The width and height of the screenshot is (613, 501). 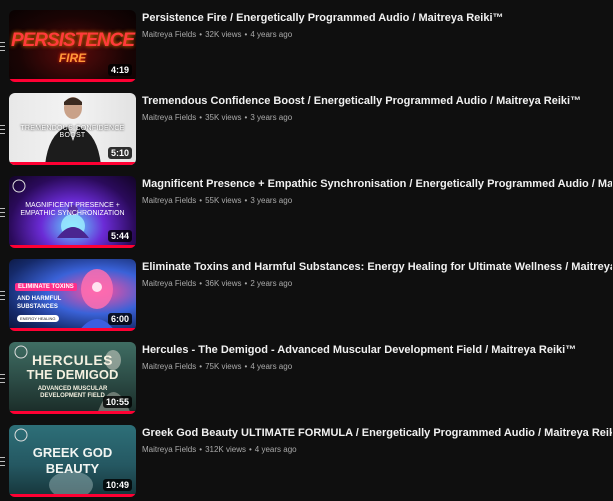 I want to click on thumbnail-title-text: HERCULES, so click(x=72, y=360).